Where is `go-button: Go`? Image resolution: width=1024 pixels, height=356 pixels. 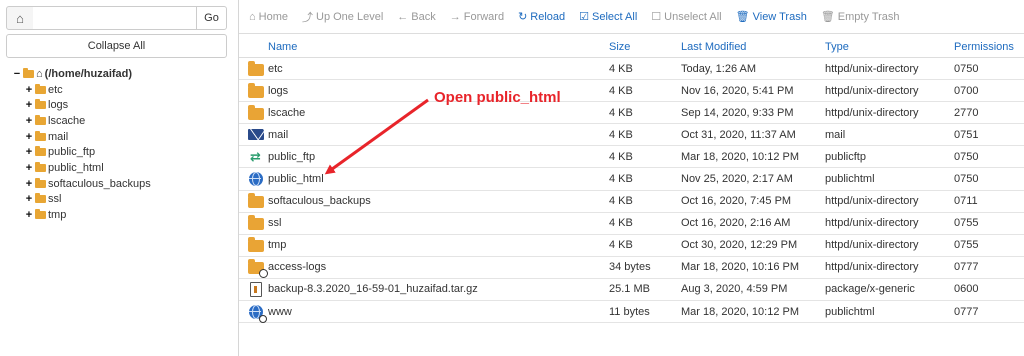 go-button: Go is located at coordinates (211, 18).